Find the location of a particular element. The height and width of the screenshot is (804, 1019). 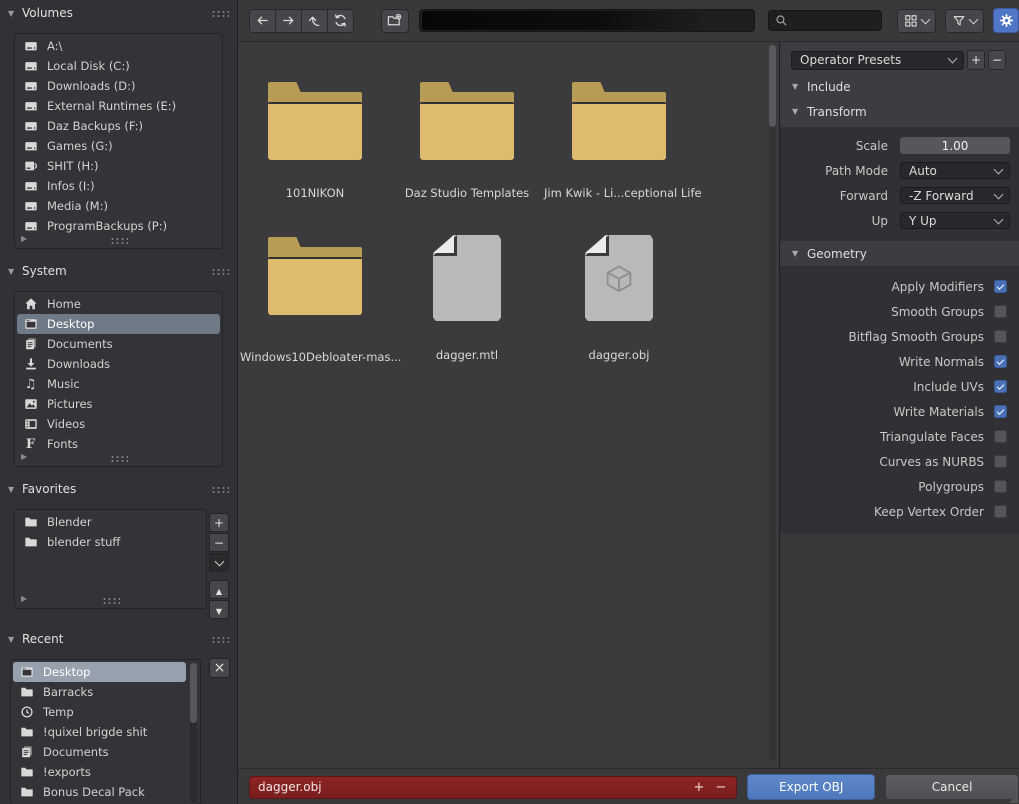

remove-preset-button is located at coordinates (997, 60).